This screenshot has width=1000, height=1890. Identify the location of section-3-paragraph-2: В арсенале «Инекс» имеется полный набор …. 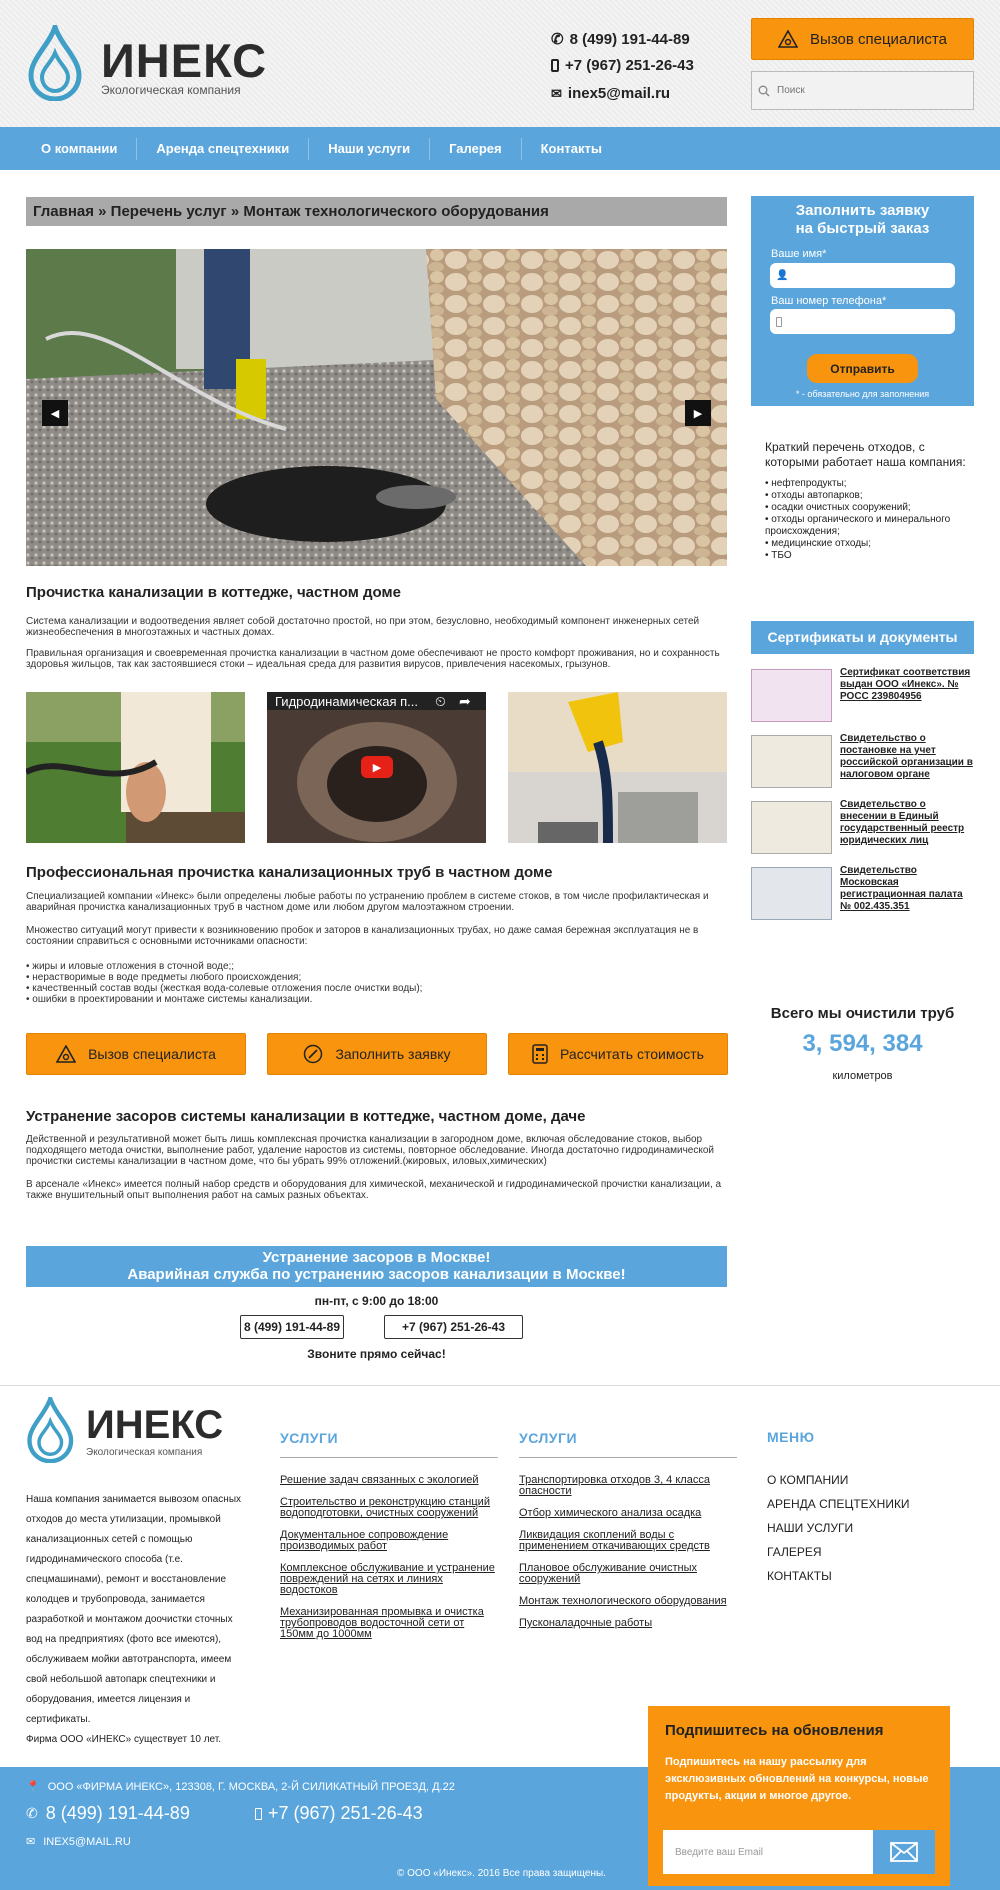
(374, 1190).